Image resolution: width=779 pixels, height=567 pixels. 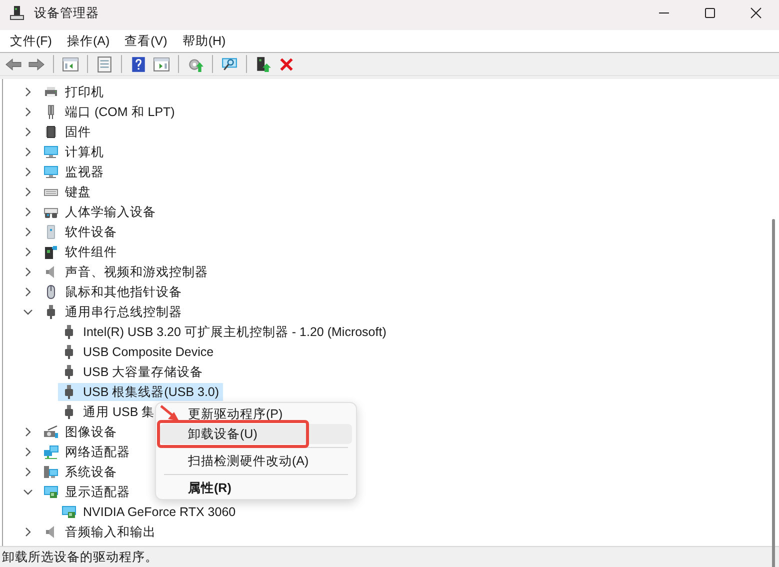 I want to click on scrollbar-thumb, so click(x=773, y=393).